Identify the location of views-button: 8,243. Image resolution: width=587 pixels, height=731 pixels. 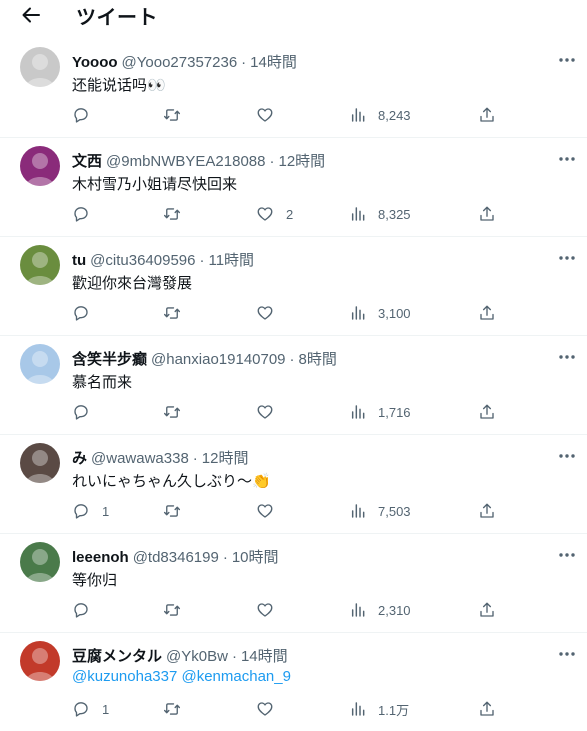
(380, 115).